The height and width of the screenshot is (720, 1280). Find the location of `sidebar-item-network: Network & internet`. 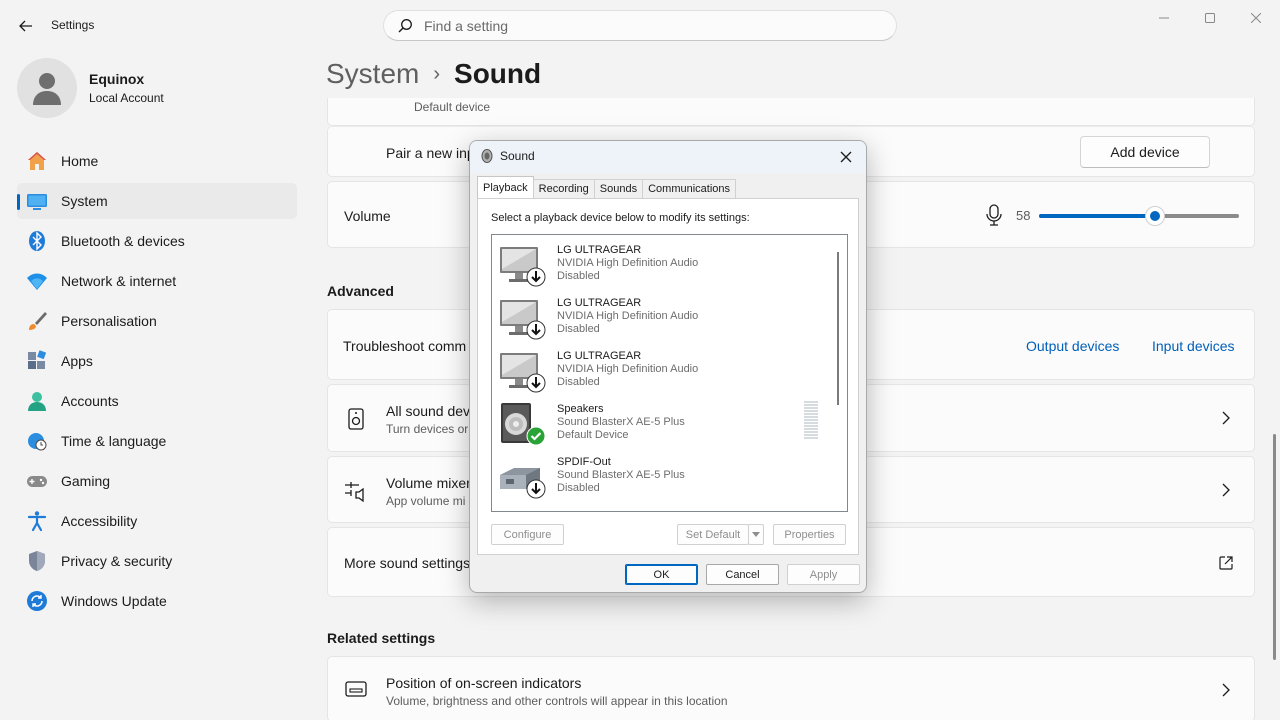

sidebar-item-network: Network & internet is located at coordinates (157, 281).